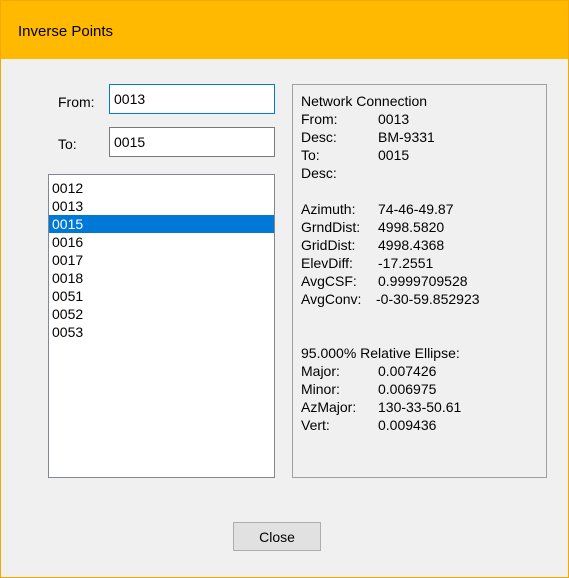  Describe the element at coordinates (364, 101) in the screenshot. I see `network-connection-heading: Network Connection` at that location.